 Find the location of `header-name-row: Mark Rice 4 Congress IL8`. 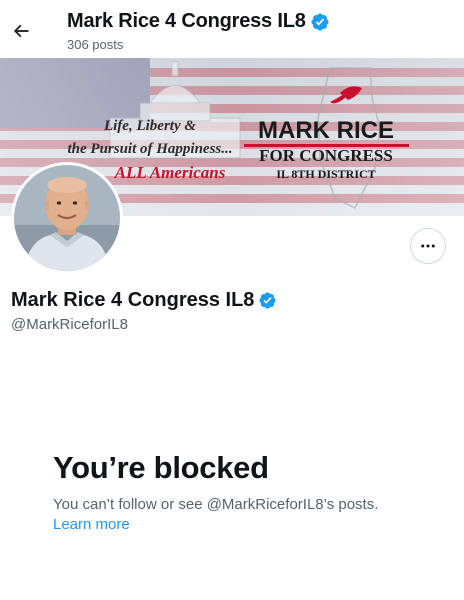

header-name-row: Mark Rice 4 Congress IL8 is located at coordinates (198, 21).